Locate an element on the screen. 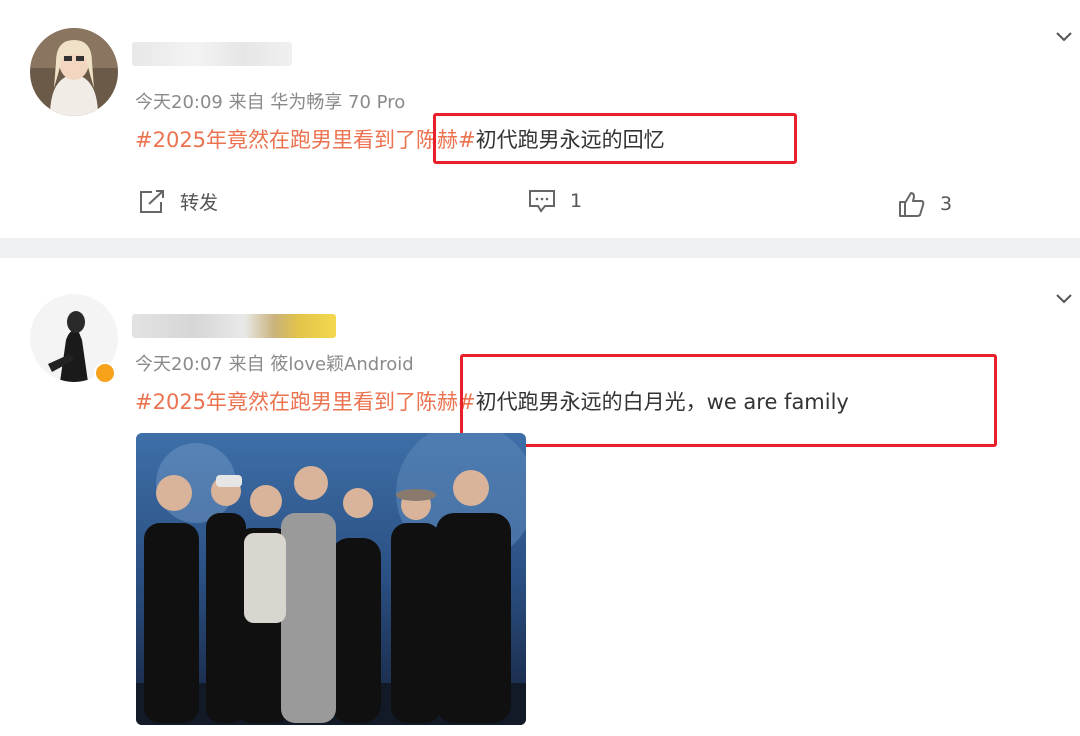  post-meta: 今天20:07 来自 筱love颖Android is located at coordinates (274, 364).